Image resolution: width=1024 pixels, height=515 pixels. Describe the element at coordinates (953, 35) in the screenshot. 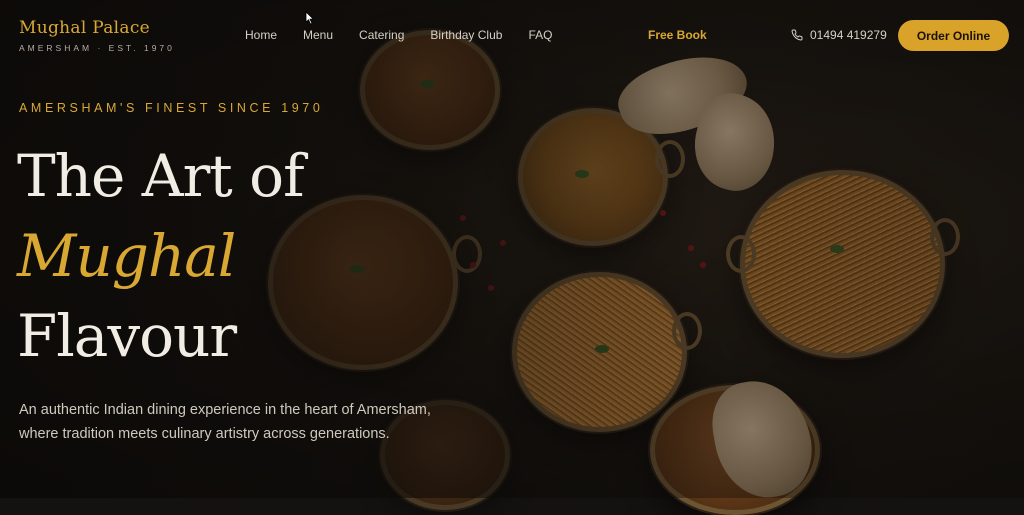

I see `order-online-button: Order Online` at that location.